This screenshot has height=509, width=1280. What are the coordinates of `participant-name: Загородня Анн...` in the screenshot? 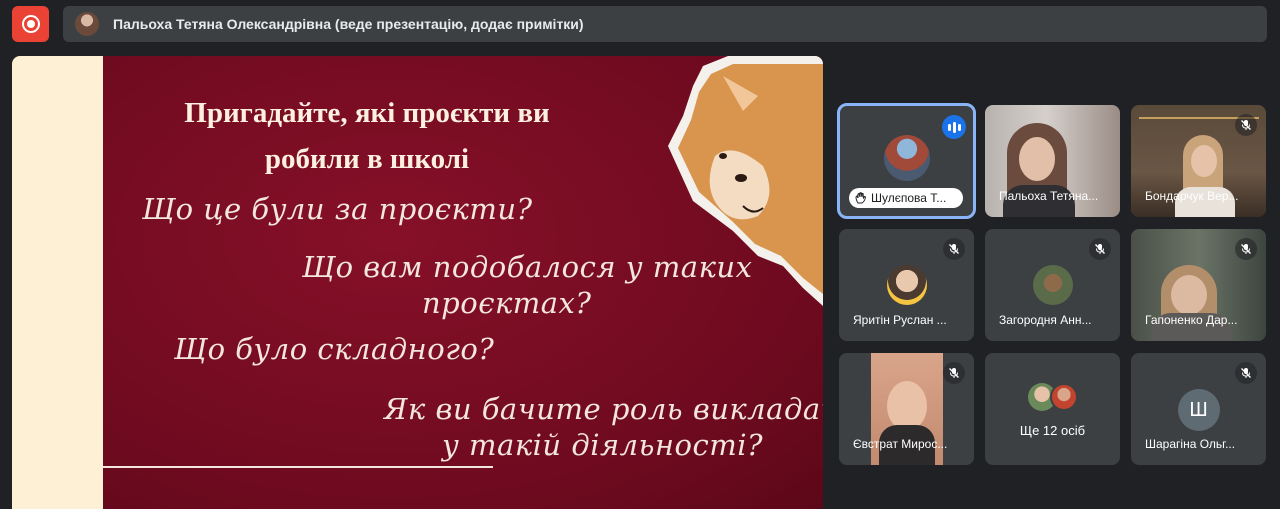 It's located at (1045, 320).